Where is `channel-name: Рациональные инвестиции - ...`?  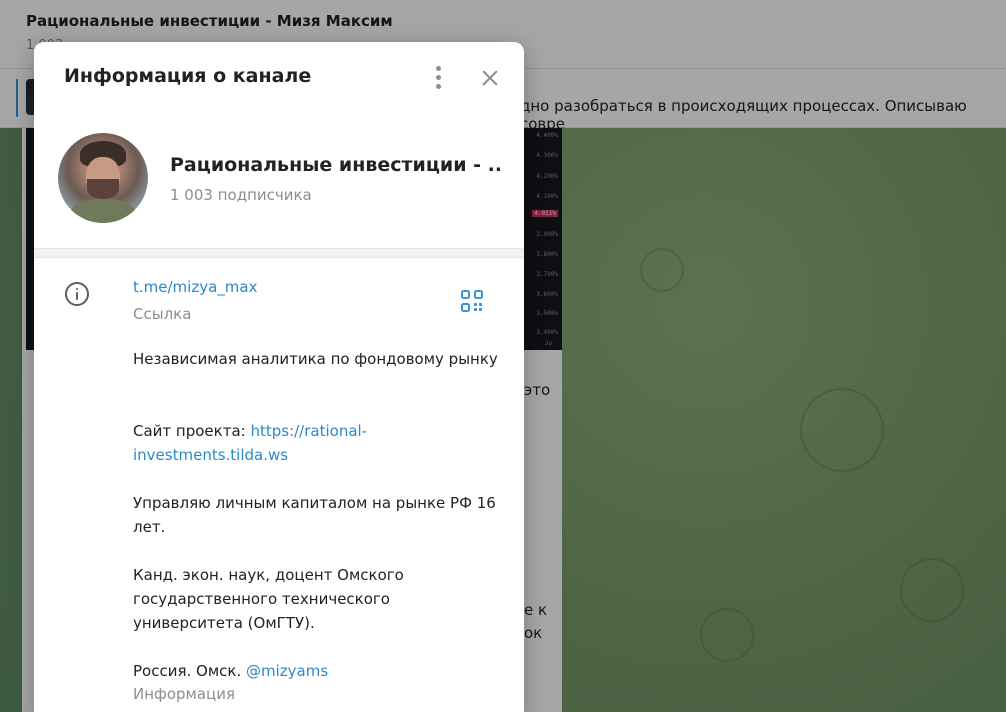 channel-name: Рациональные инвестиции - ... is located at coordinates (335, 165).